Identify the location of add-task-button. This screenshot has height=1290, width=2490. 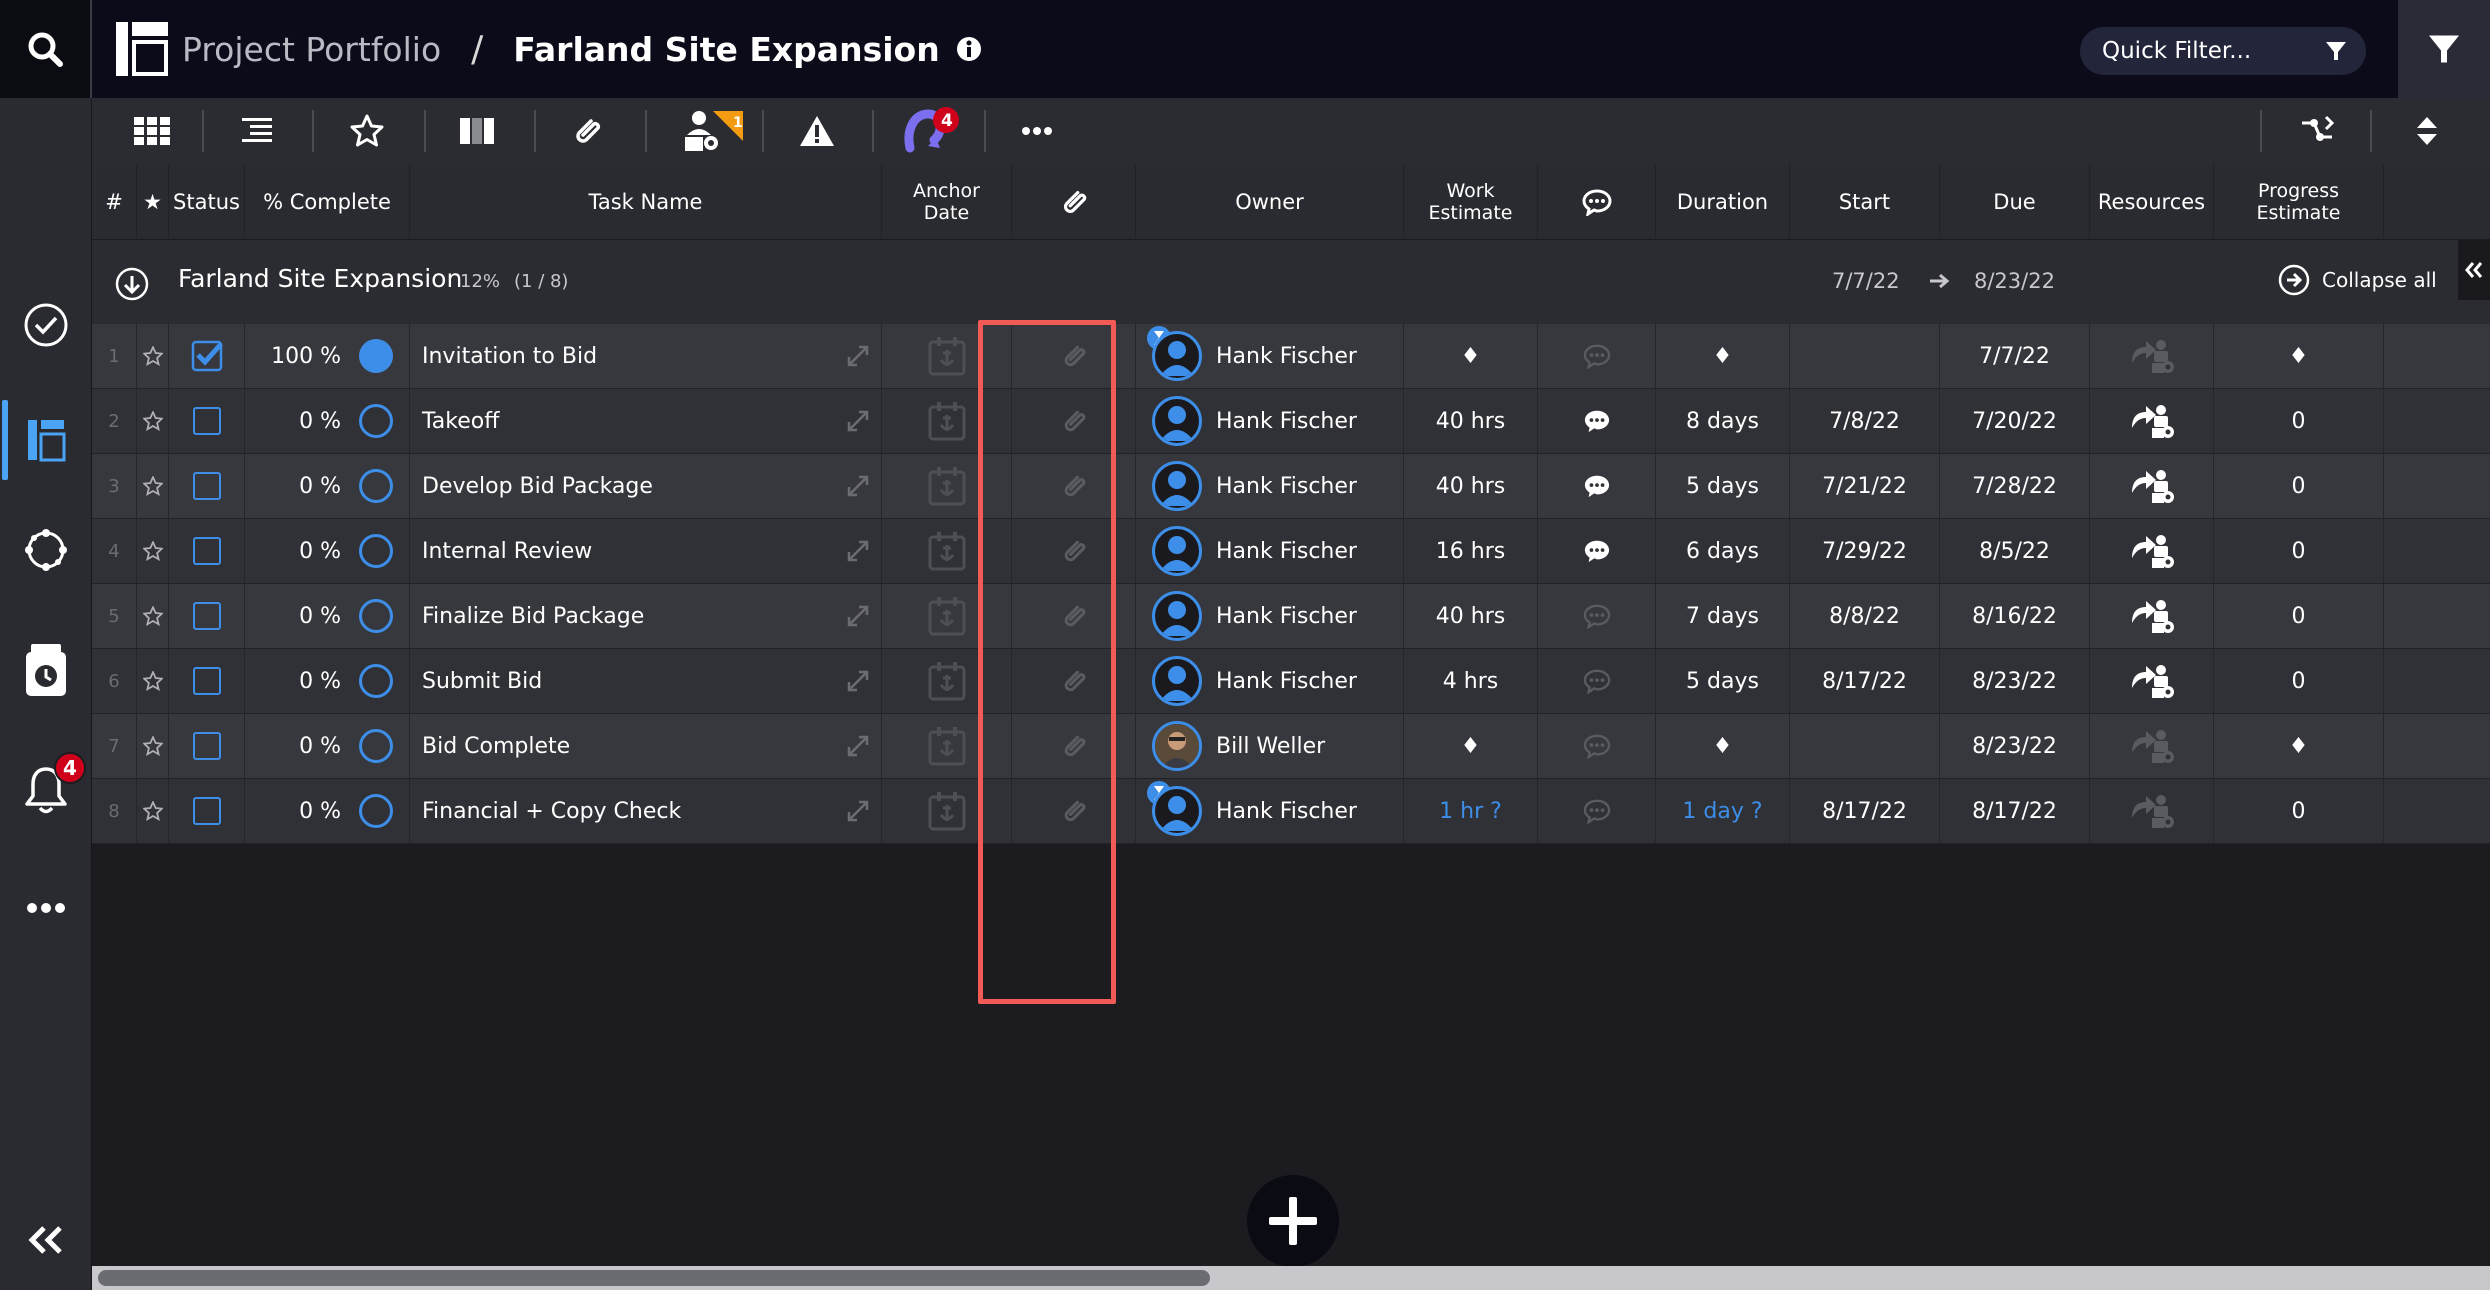
(1293, 1221).